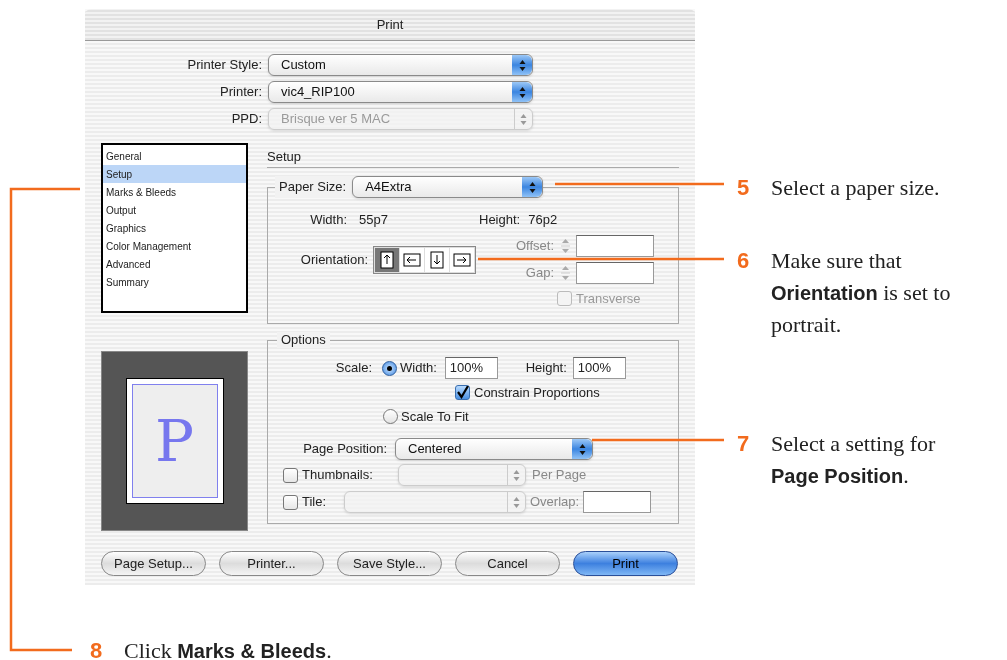 The height and width of the screenshot is (660, 1007). What do you see at coordinates (174, 441) in the screenshot?
I see `preview-letter: P` at bounding box center [174, 441].